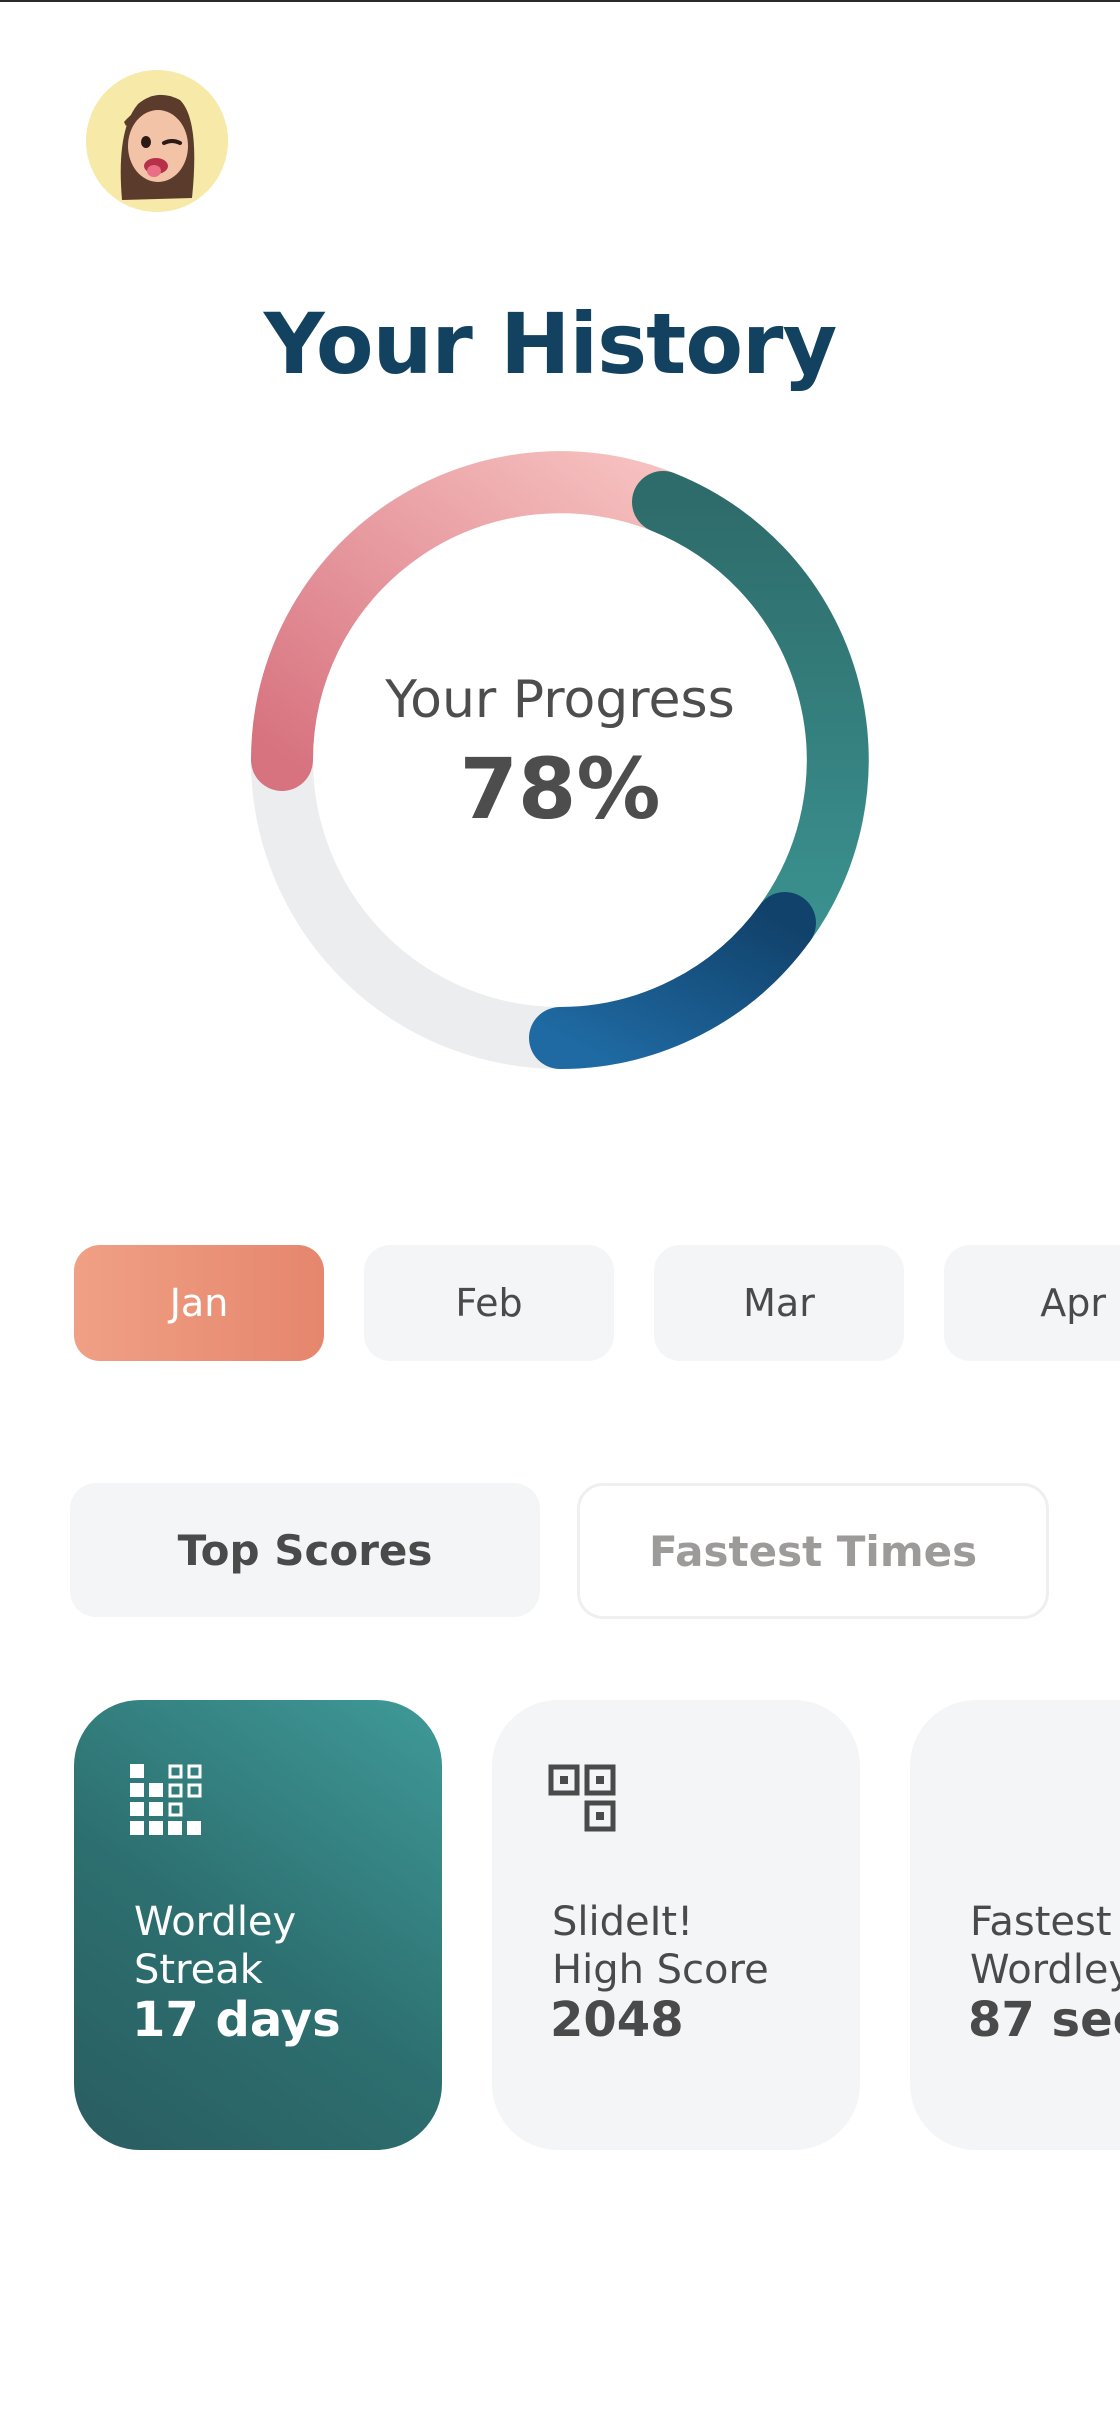 This screenshot has height=2434, width=1120. What do you see at coordinates (560, 1) in the screenshot?
I see `status-divider` at bounding box center [560, 1].